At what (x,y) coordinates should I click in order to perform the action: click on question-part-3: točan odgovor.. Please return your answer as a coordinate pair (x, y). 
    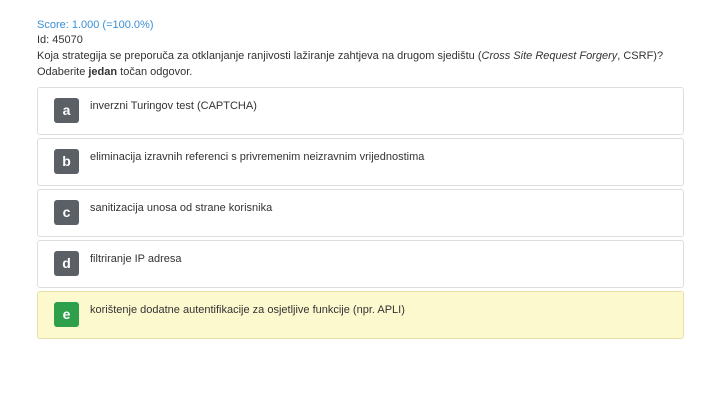
    Looking at the image, I should click on (155, 72).